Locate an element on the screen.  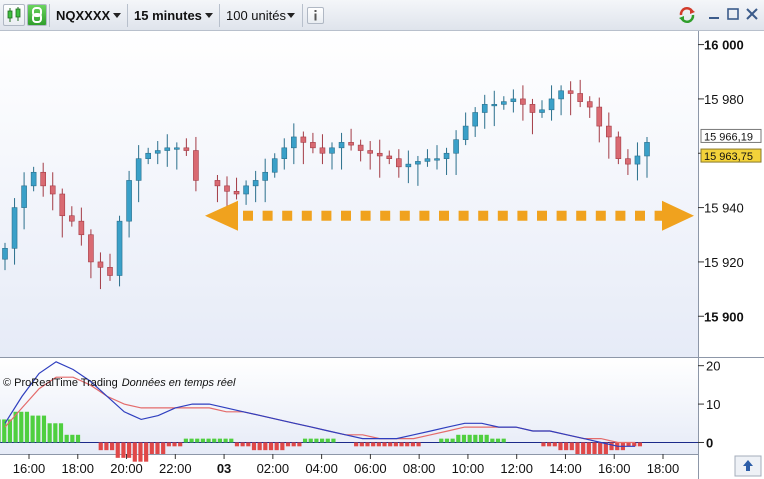
price-tick-label: 15 900 is located at coordinates (724, 316).